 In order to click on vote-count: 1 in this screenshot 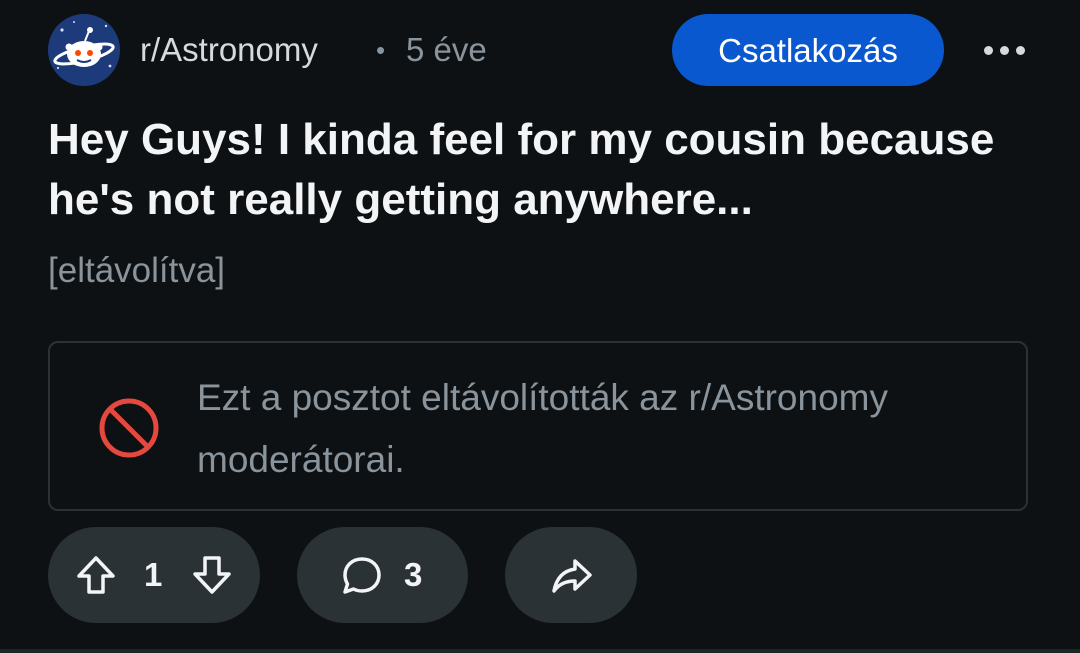, I will do `click(153, 574)`.